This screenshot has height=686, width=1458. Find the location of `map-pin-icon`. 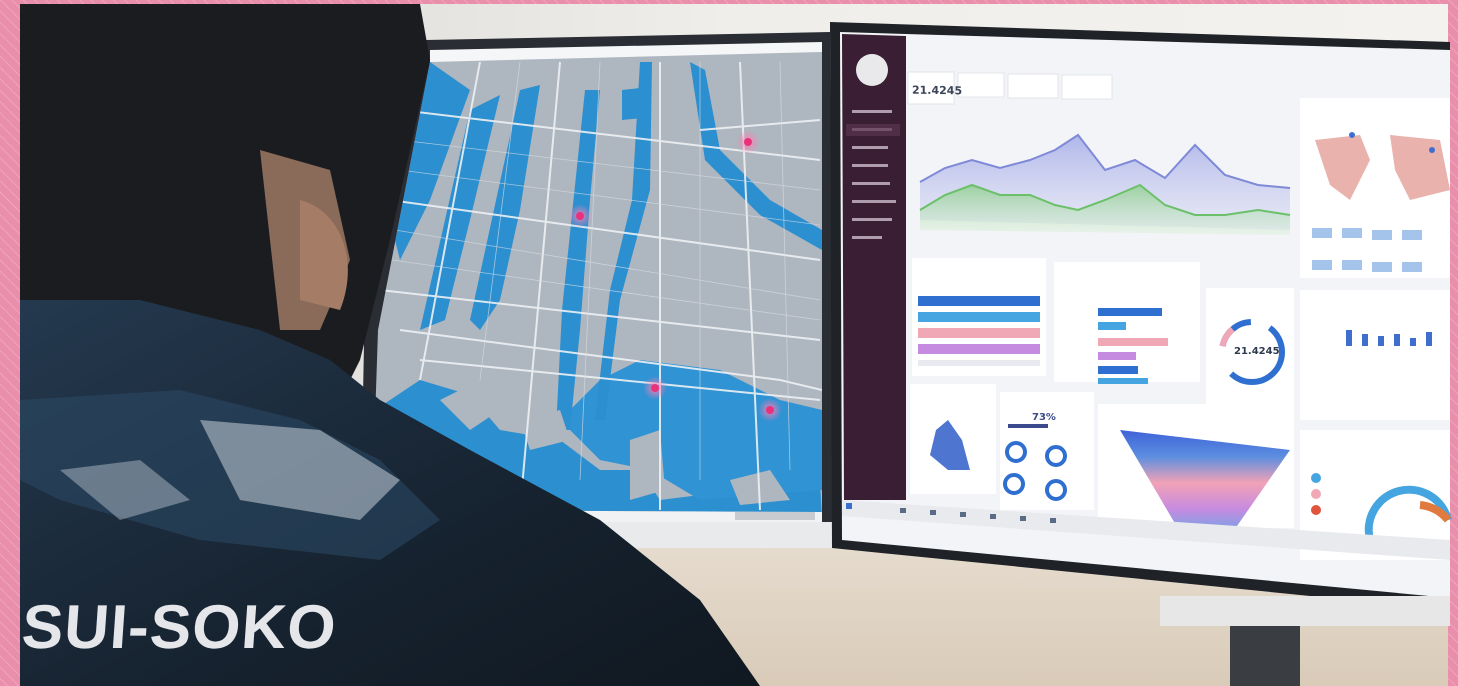

map-pin-icon is located at coordinates (748, 142).